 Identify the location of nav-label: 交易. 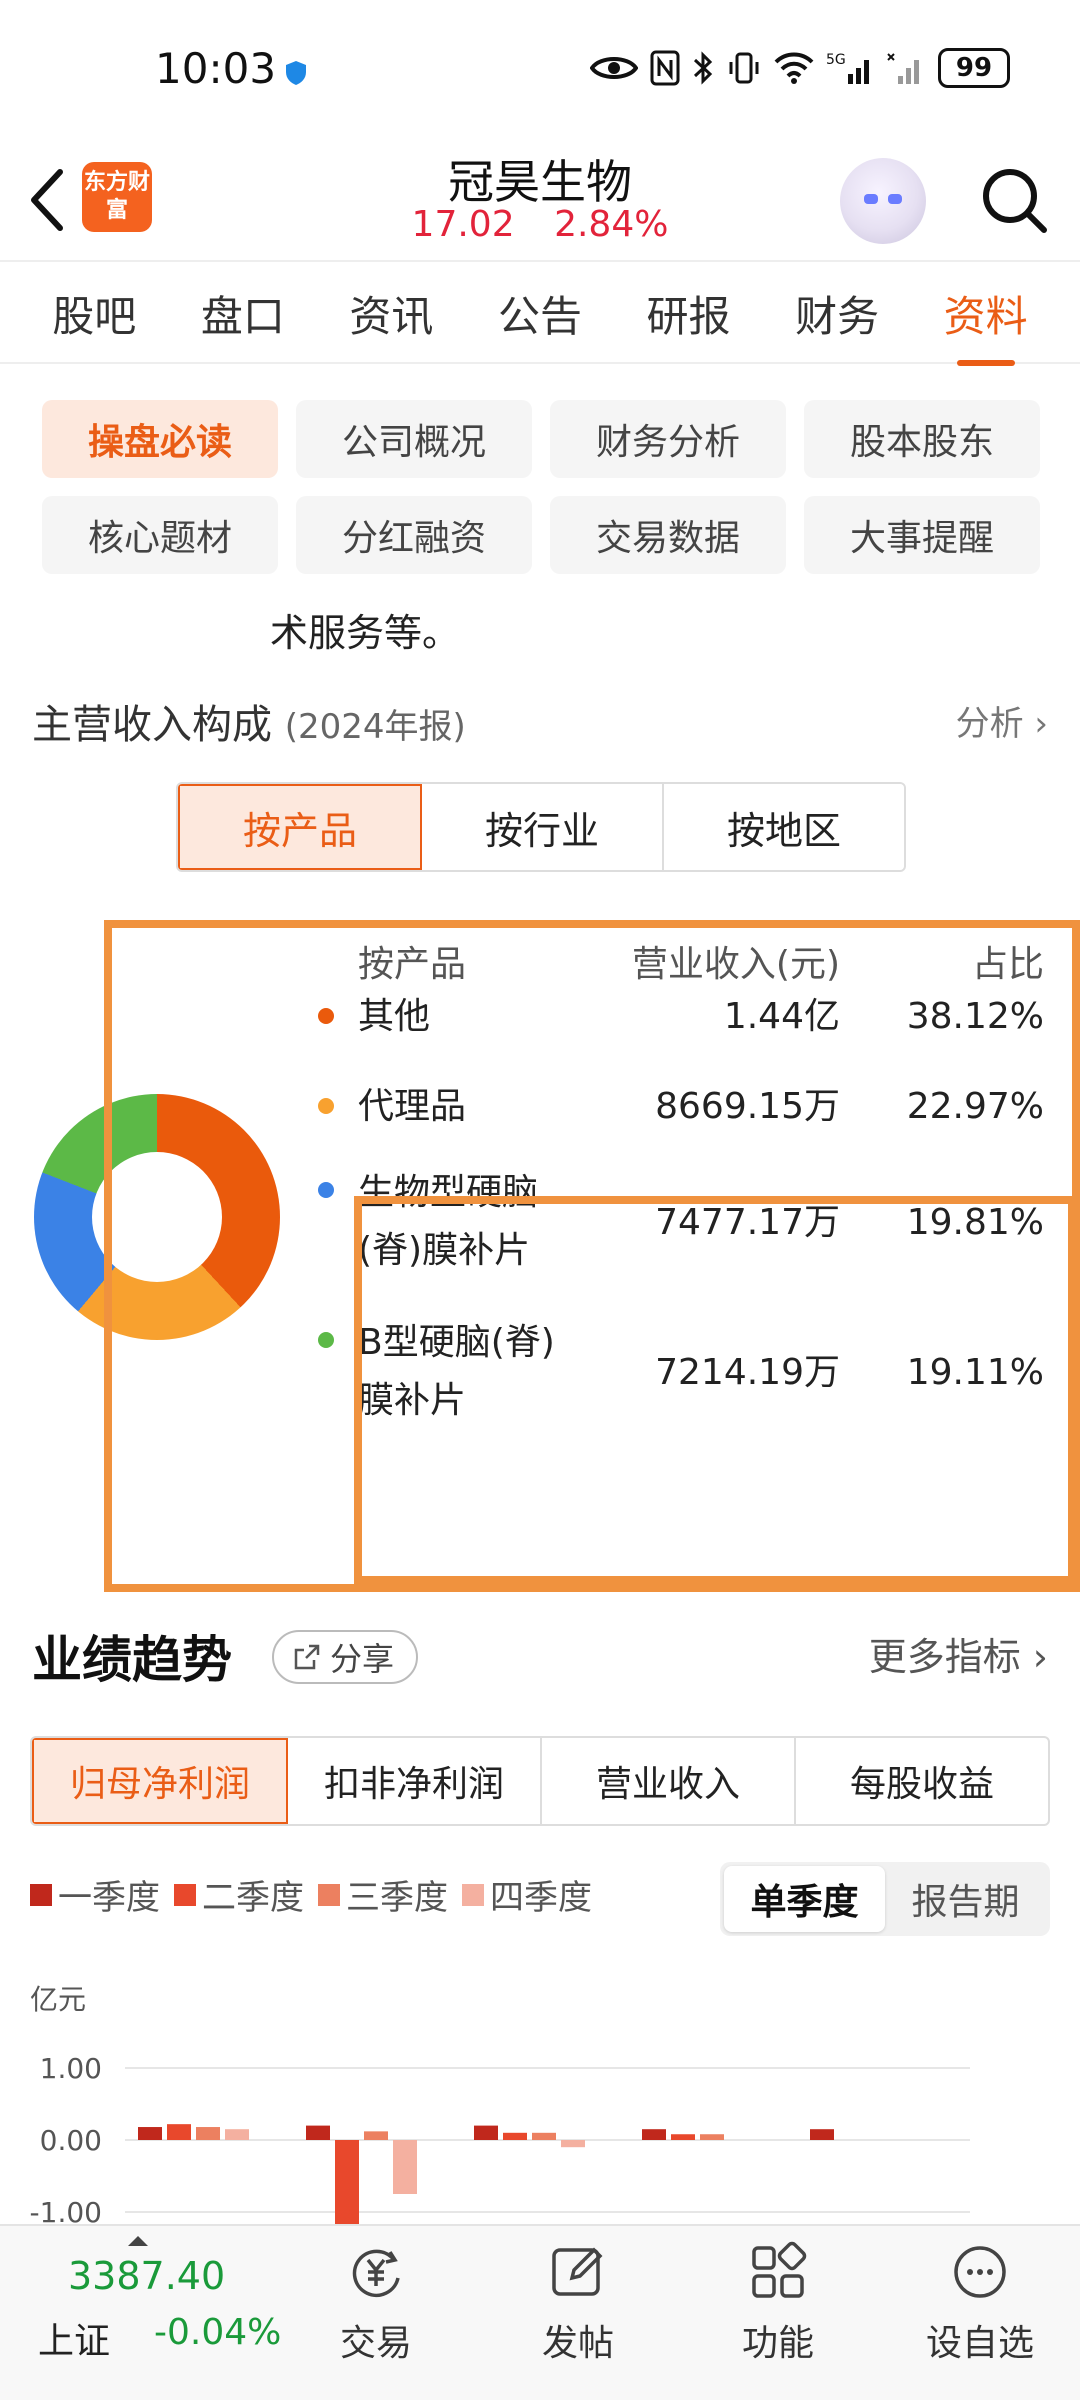
(375, 2343).